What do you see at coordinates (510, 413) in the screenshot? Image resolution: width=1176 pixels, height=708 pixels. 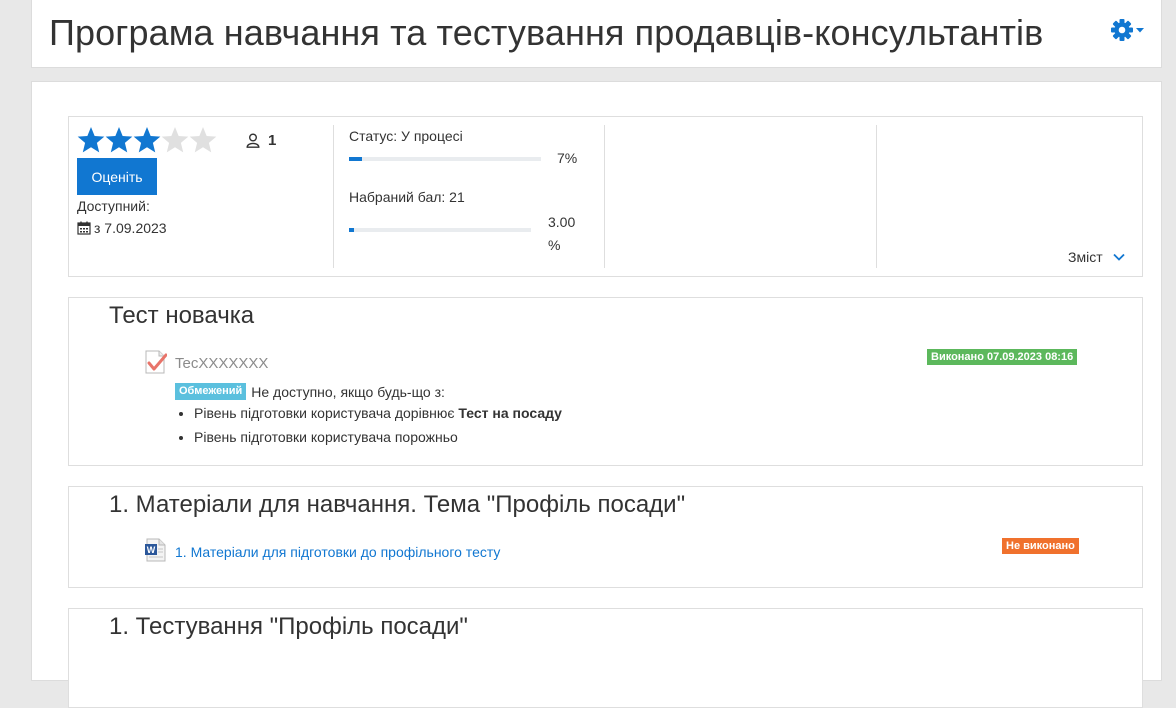 I see `condition-value: Тест на посаду` at bounding box center [510, 413].